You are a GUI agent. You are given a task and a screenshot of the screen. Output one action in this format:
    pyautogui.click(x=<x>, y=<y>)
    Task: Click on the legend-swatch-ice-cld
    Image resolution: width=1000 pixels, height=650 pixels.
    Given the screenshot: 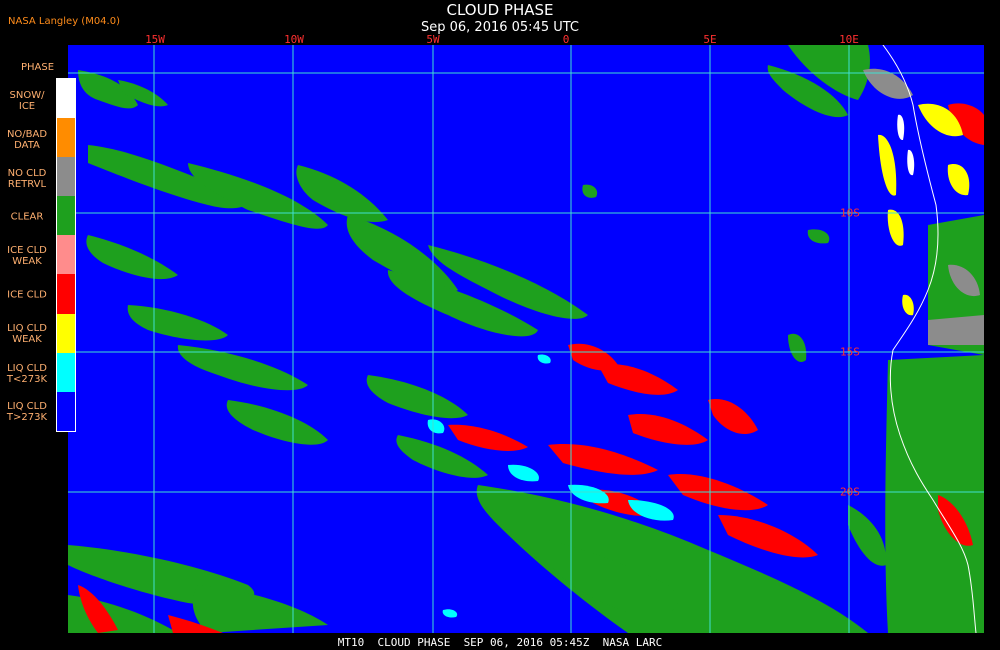 What is the action you would take?
    pyautogui.click(x=66, y=294)
    